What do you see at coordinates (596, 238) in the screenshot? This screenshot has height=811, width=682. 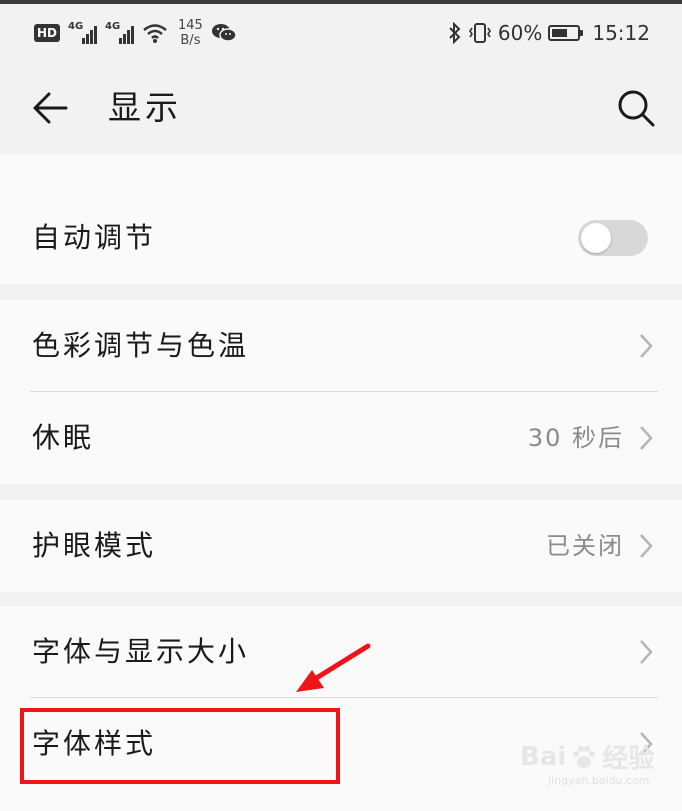 I see `toggle-knob` at bounding box center [596, 238].